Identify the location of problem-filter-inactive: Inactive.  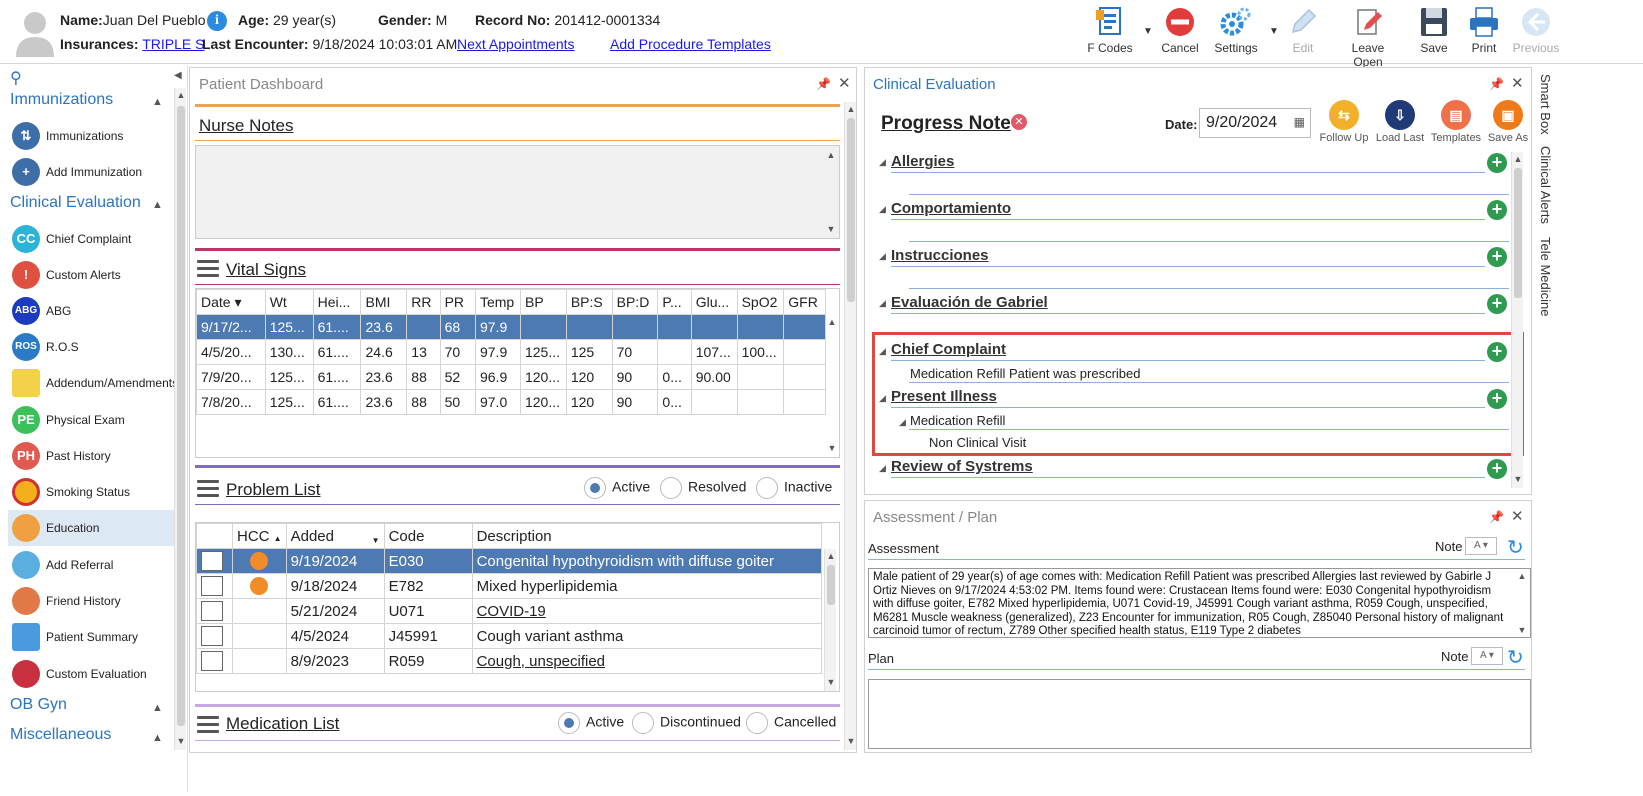
(794, 488).